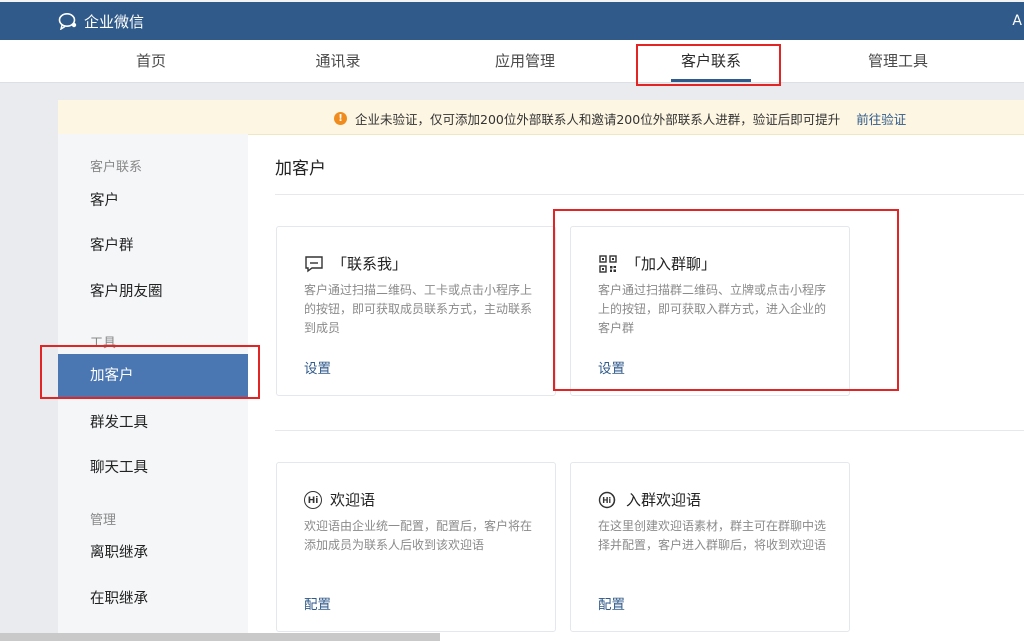 This screenshot has width=1024, height=641. I want to click on card-title: 「加入群聊」, so click(671, 264).